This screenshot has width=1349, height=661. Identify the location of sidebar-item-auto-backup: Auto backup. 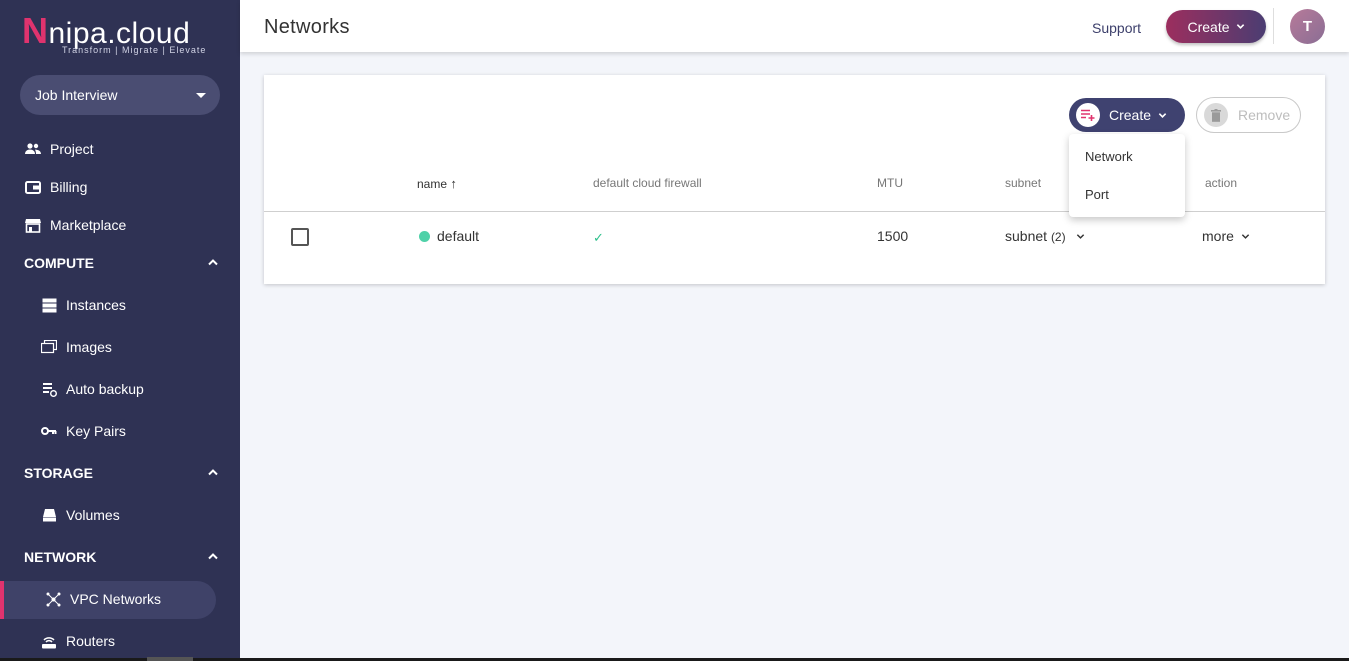
(120, 389).